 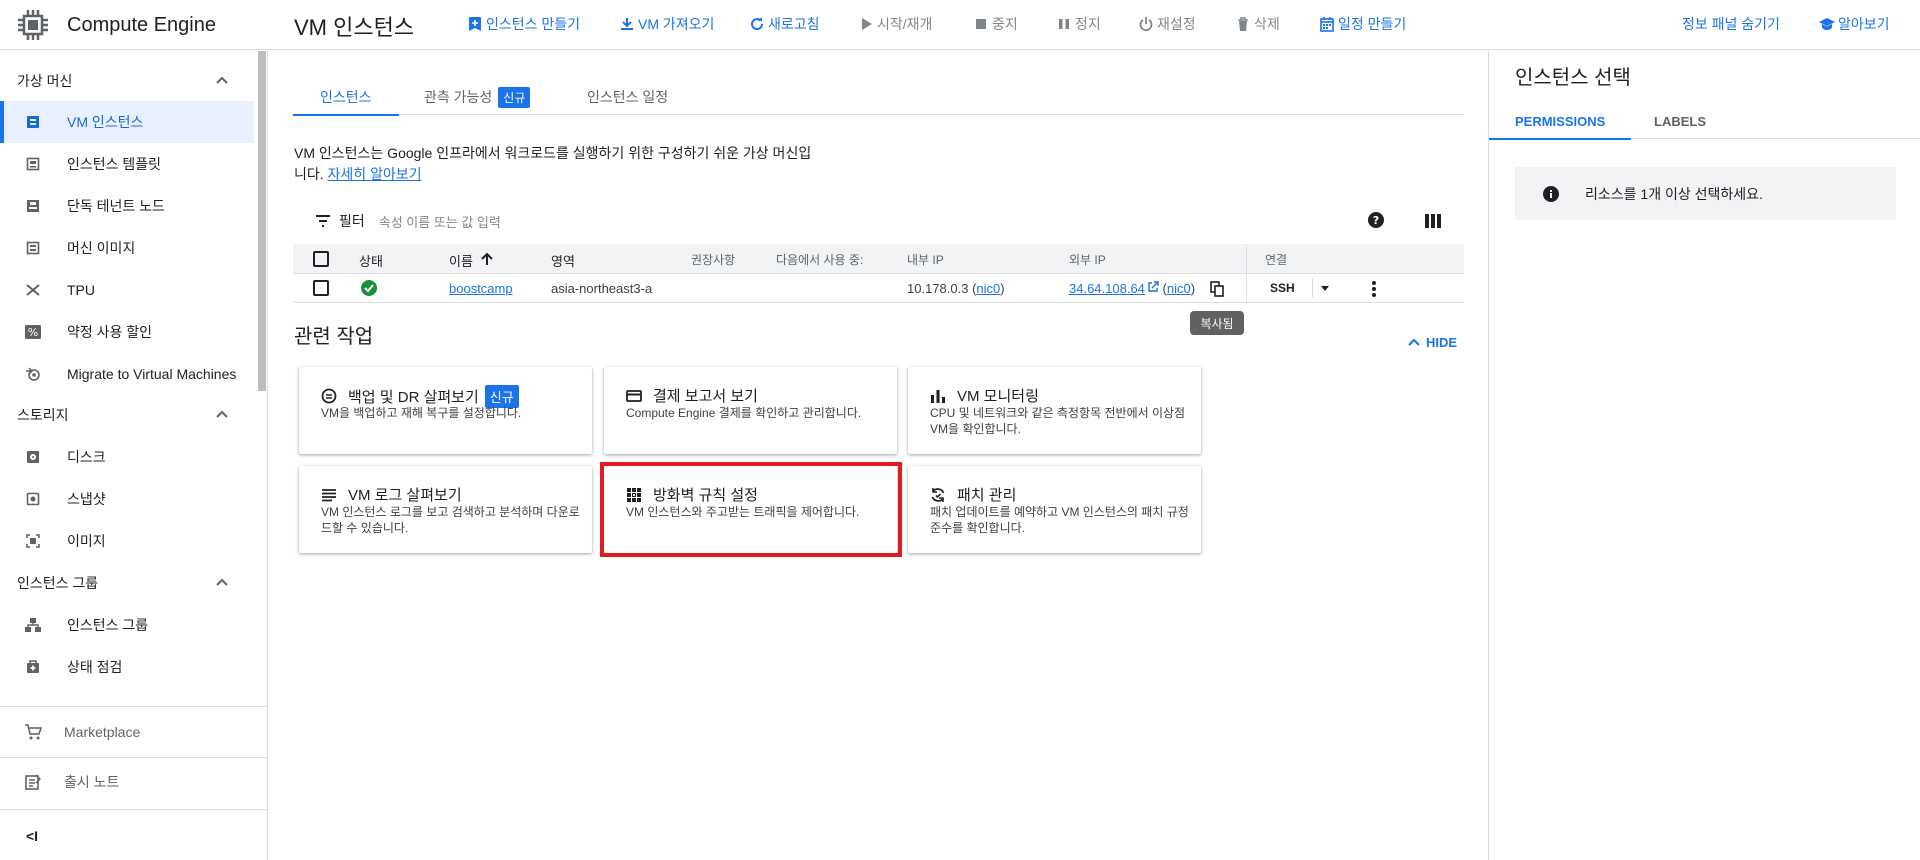 I want to click on hide-related-button: HIDE, so click(x=1431, y=342).